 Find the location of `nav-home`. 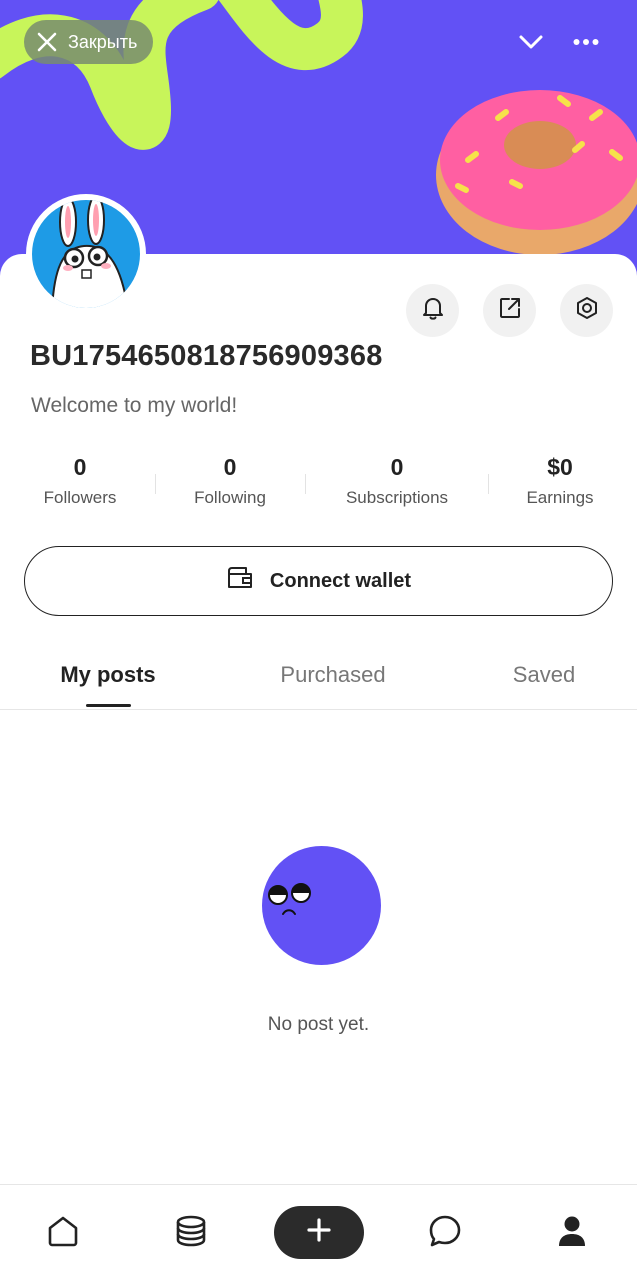

nav-home is located at coordinates (63, 1232).